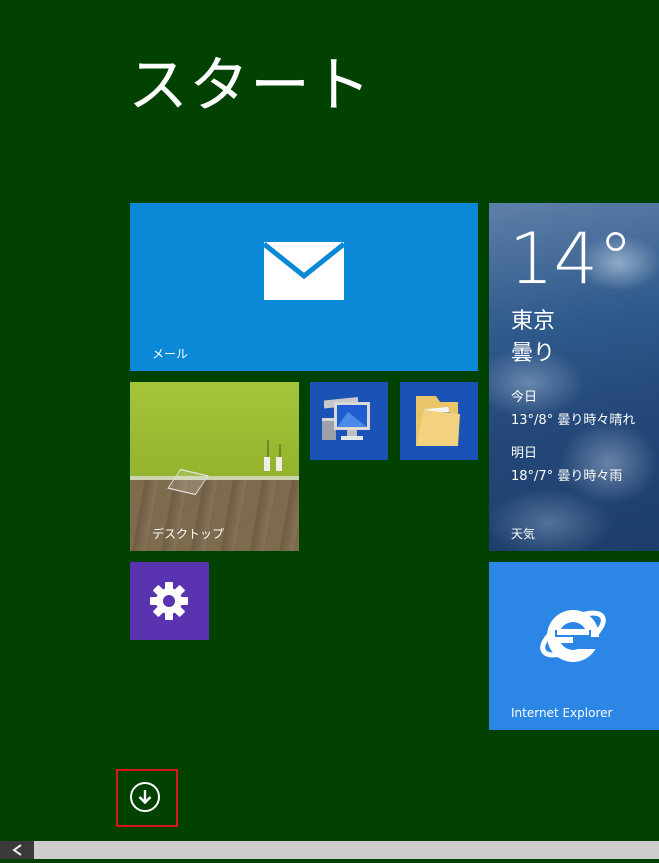 The height and width of the screenshot is (863, 659). Describe the element at coordinates (524, 453) in the screenshot. I see `weather-tomorrow-label: 明日` at that location.